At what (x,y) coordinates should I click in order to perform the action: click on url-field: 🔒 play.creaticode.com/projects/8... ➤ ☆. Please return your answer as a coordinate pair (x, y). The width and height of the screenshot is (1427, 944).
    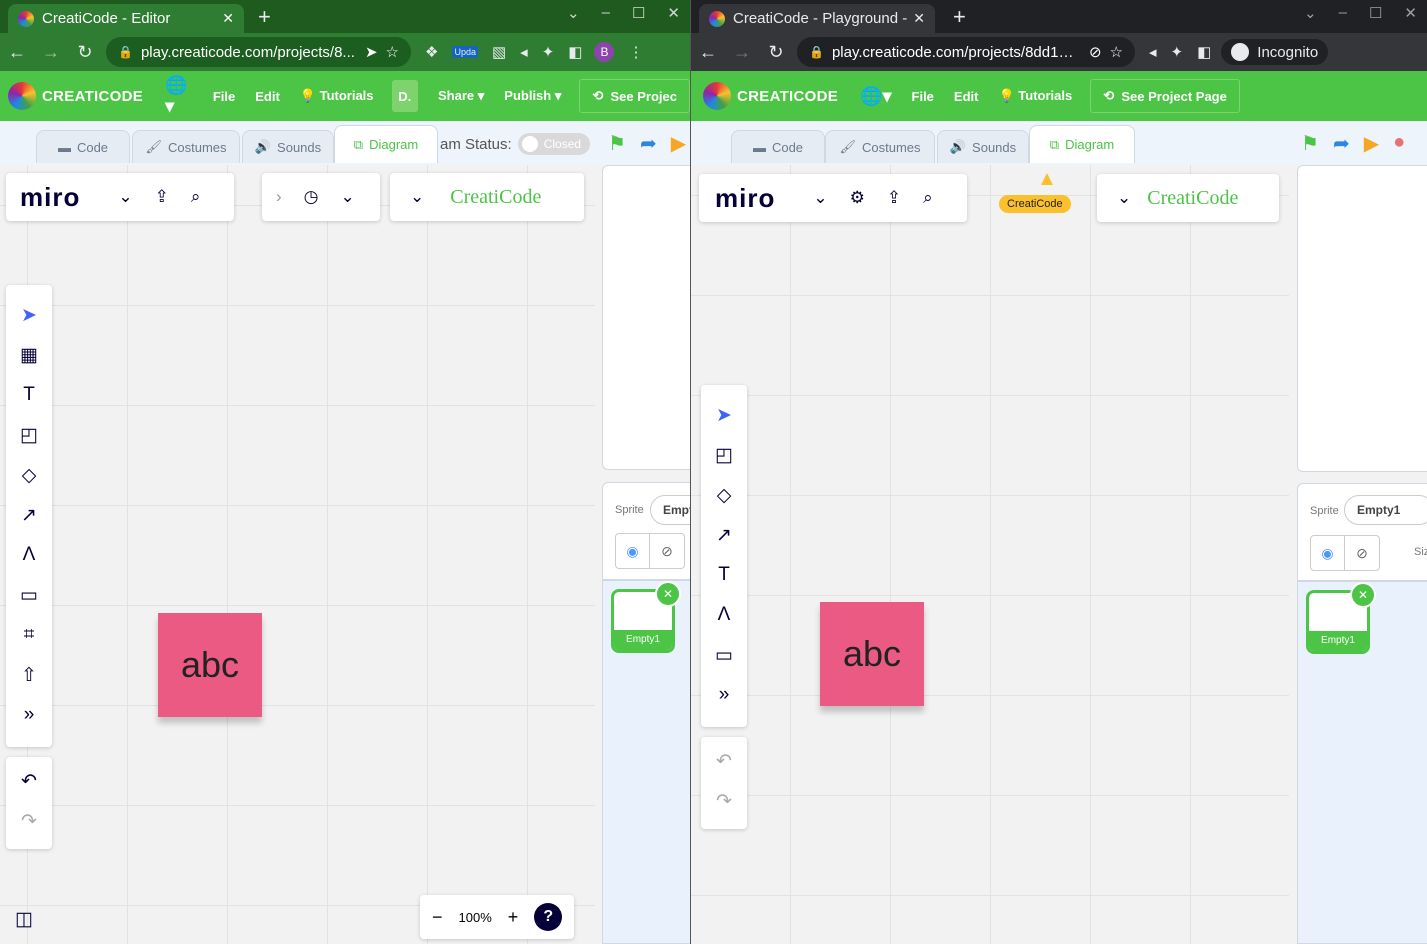
    Looking at the image, I should click on (258, 52).